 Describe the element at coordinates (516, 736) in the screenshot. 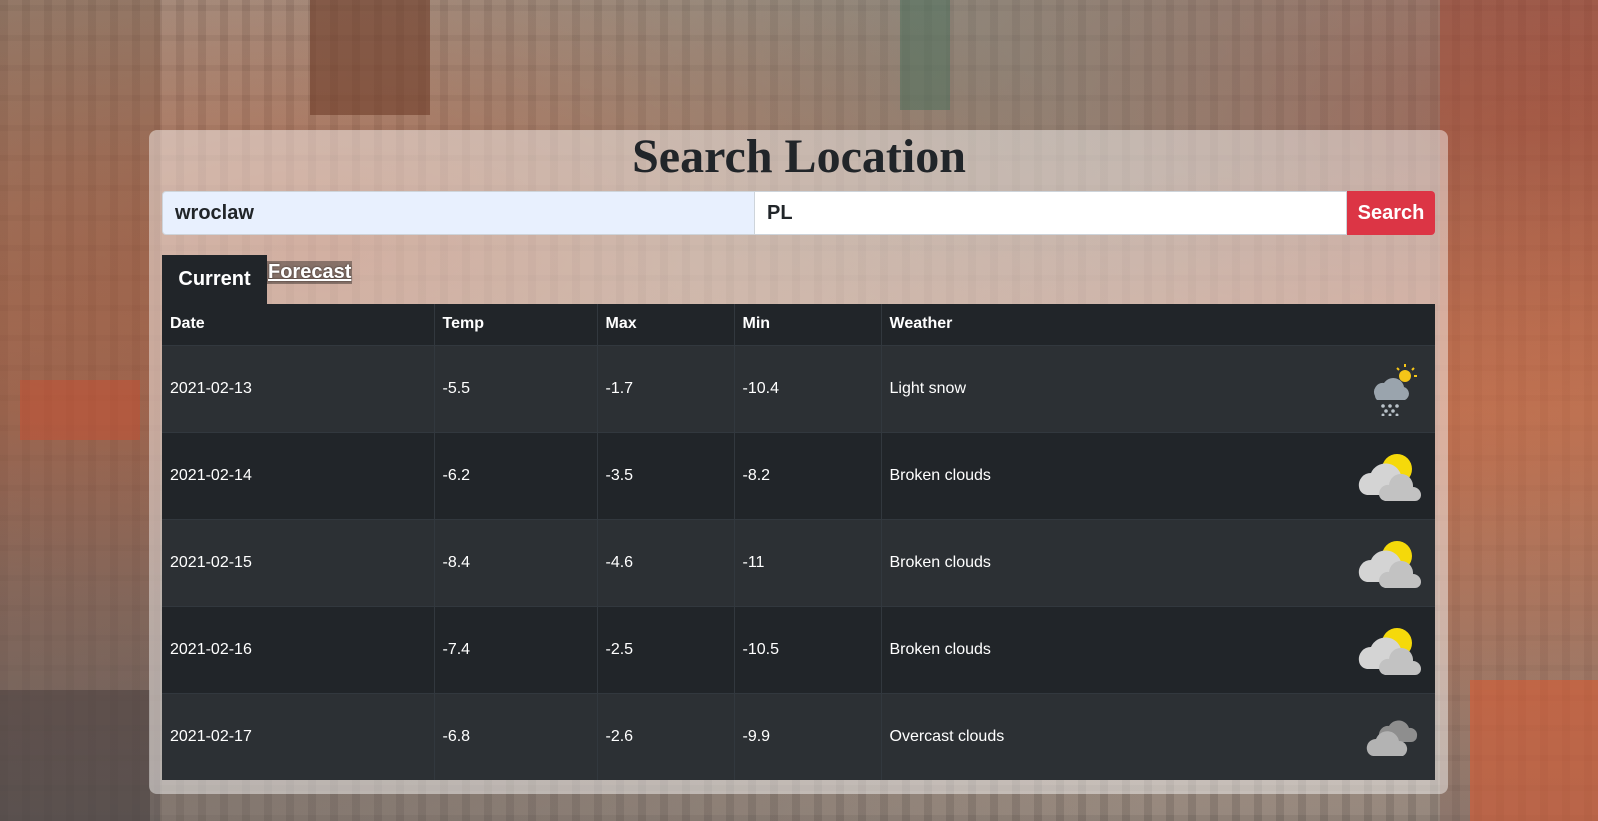

I see `temp-cell: -6.8` at that location.